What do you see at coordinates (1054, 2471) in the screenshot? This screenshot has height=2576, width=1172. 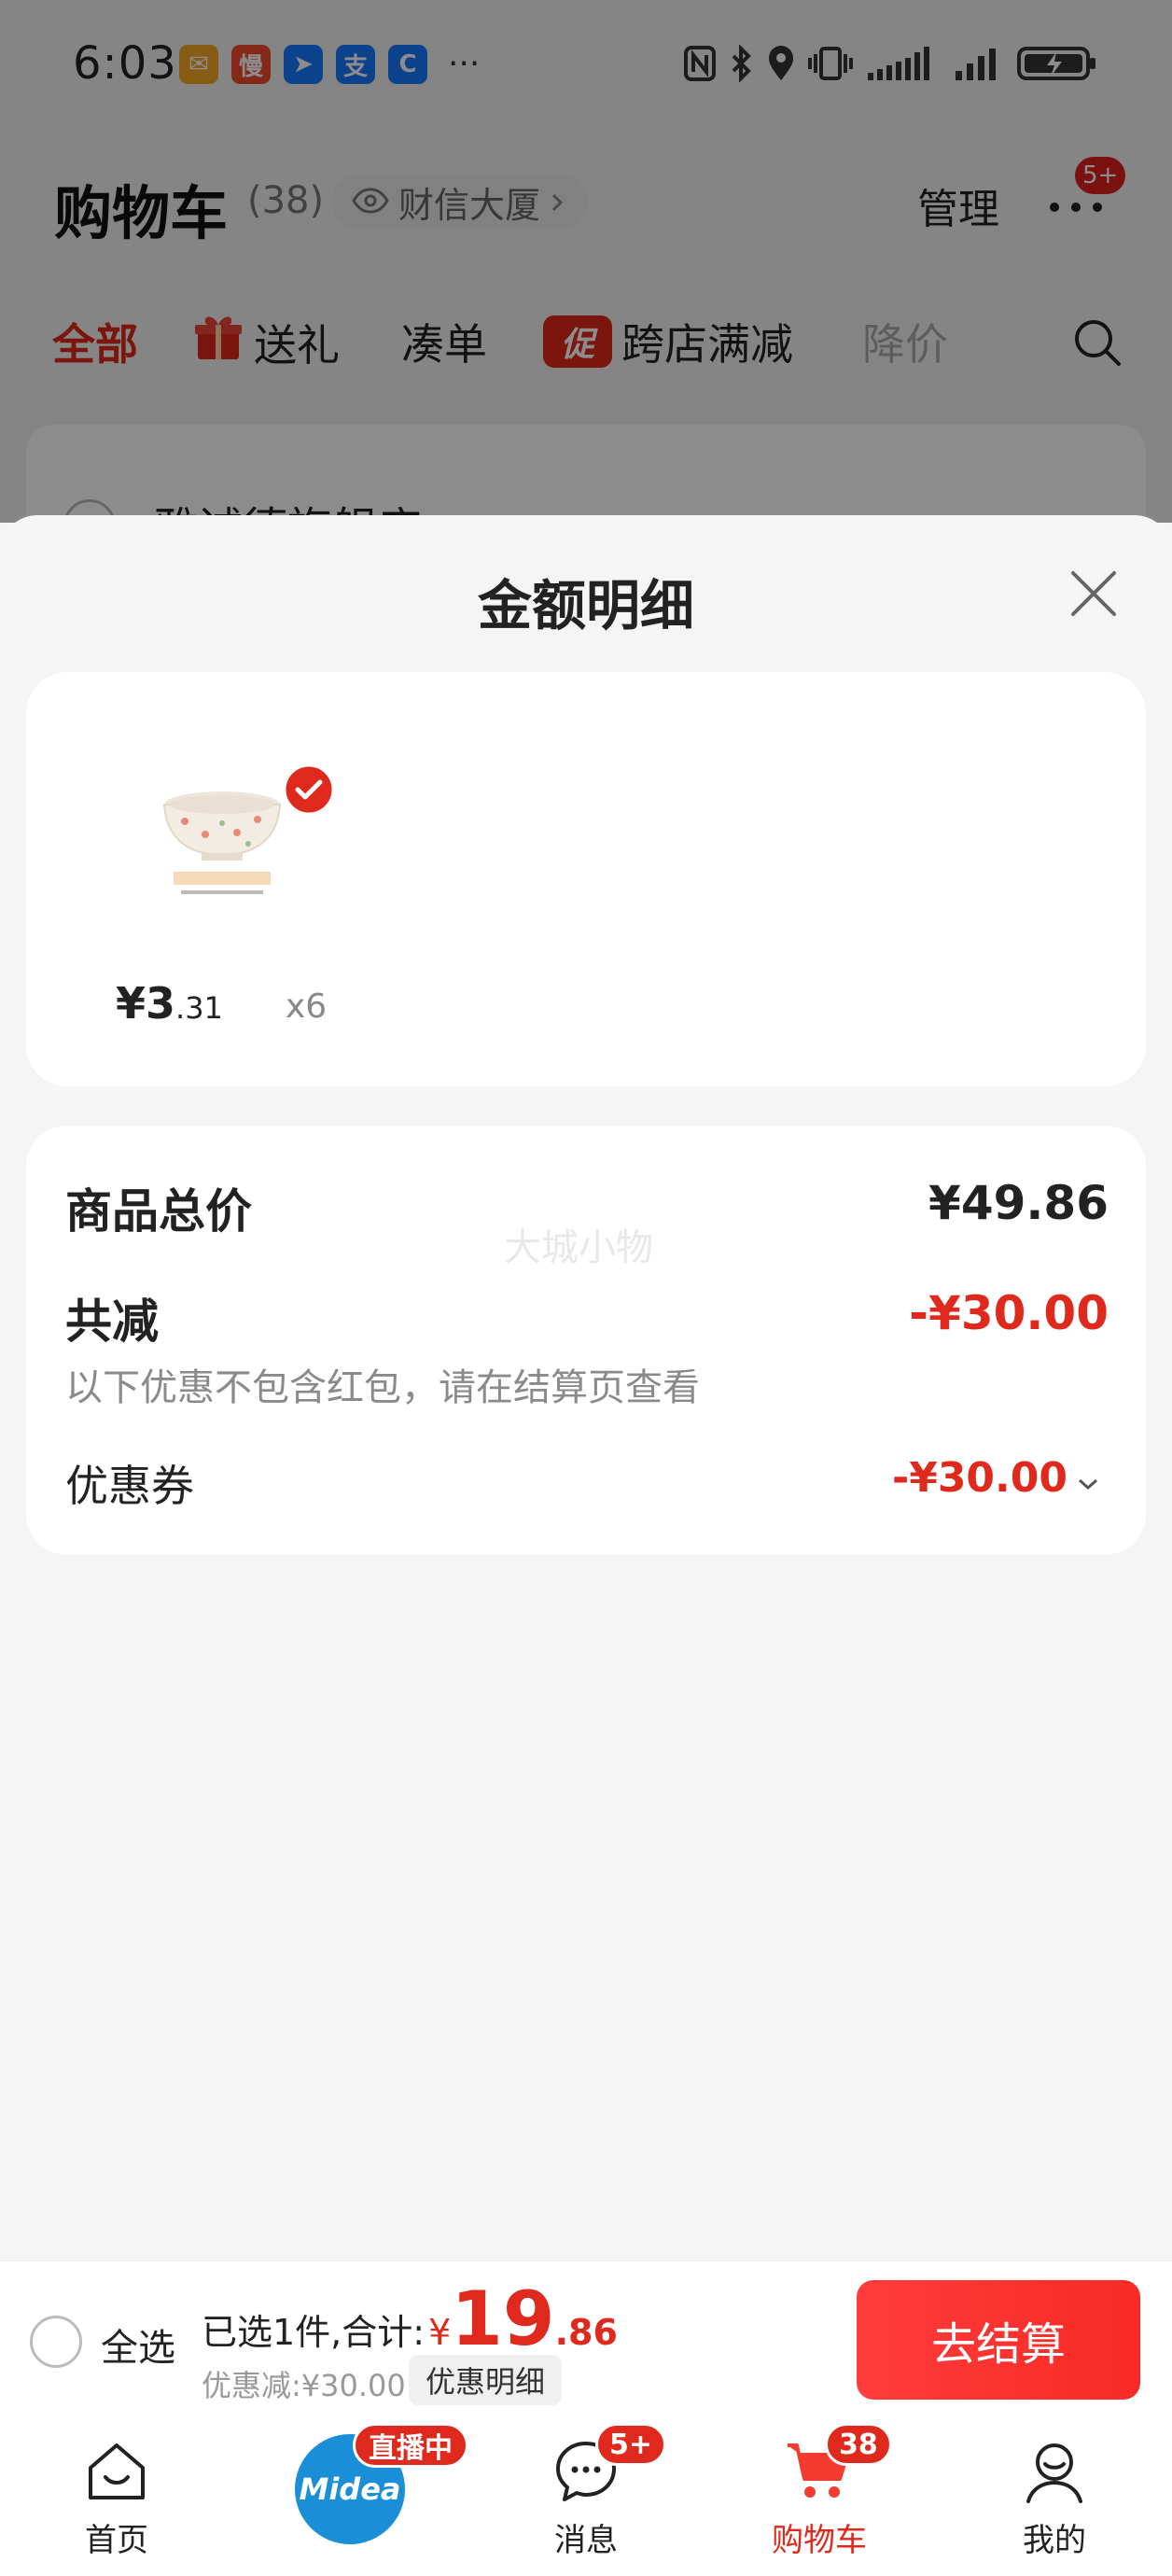 I see `profile-icon` at bounding box center [1054, 2471].